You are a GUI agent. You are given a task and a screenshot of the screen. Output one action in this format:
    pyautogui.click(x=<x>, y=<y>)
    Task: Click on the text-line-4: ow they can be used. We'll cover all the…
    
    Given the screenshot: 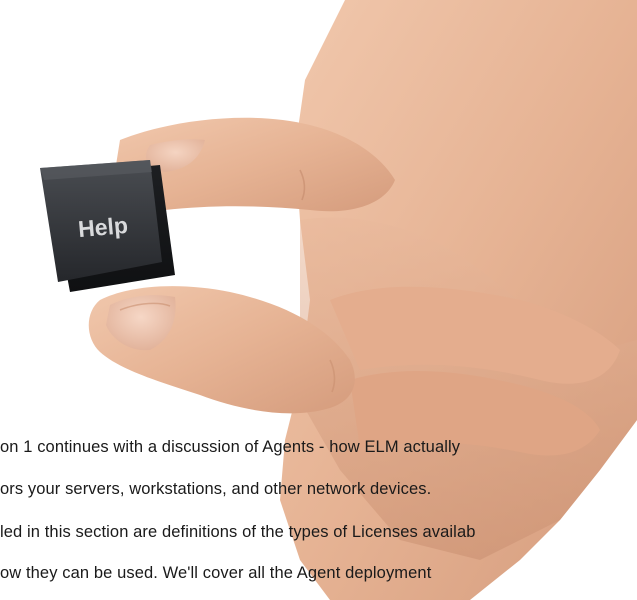 What is the action you would take?
    pyautogui.click(x=216, y=573)
    